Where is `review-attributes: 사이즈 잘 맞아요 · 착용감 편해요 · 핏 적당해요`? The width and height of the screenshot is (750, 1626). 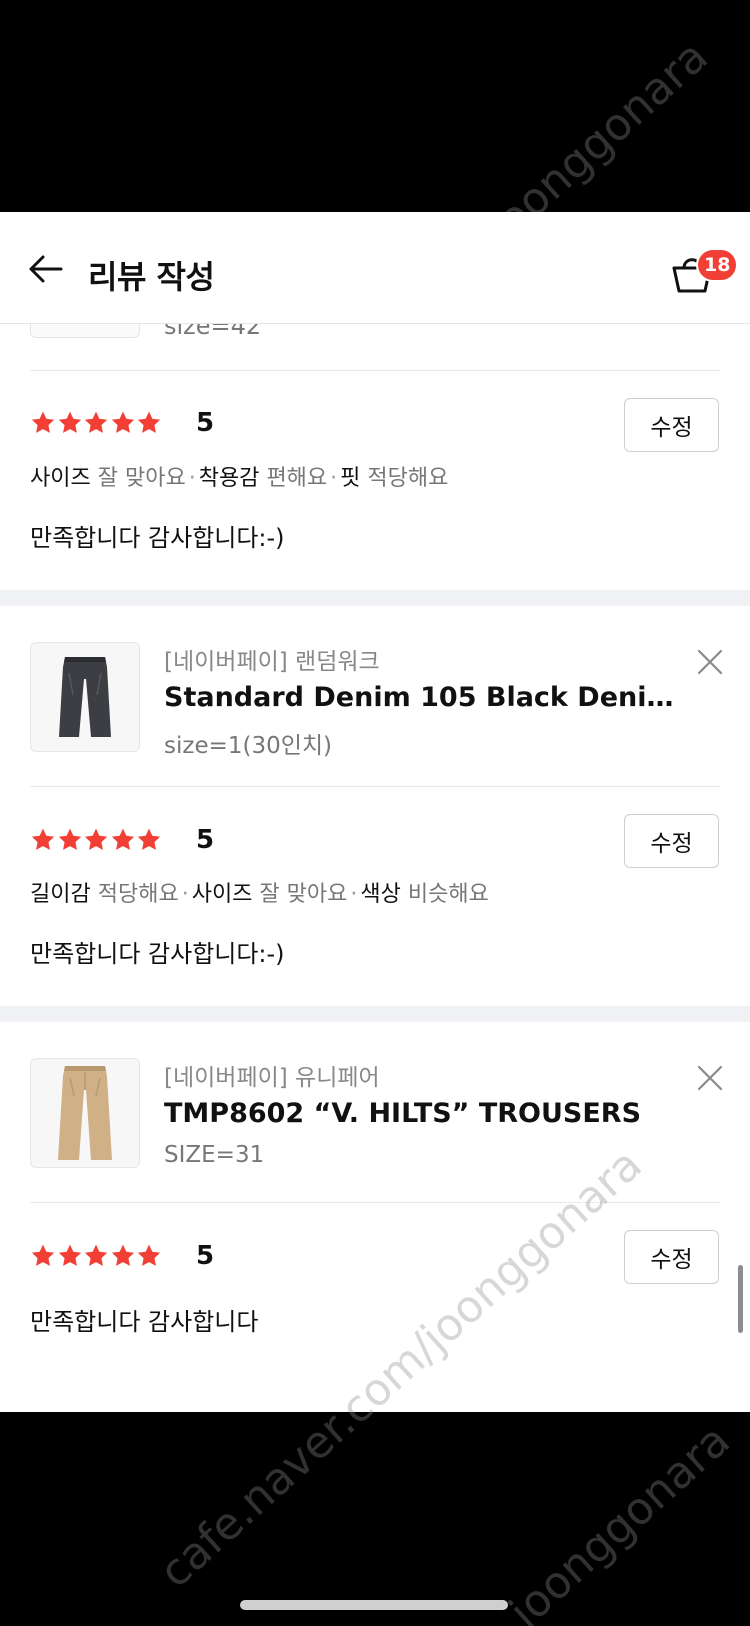
review-attributes: 사이즈 잘 맞아요 · 착용감 편해요 · 핏 적당해요 is located at coordinates (239, 476).